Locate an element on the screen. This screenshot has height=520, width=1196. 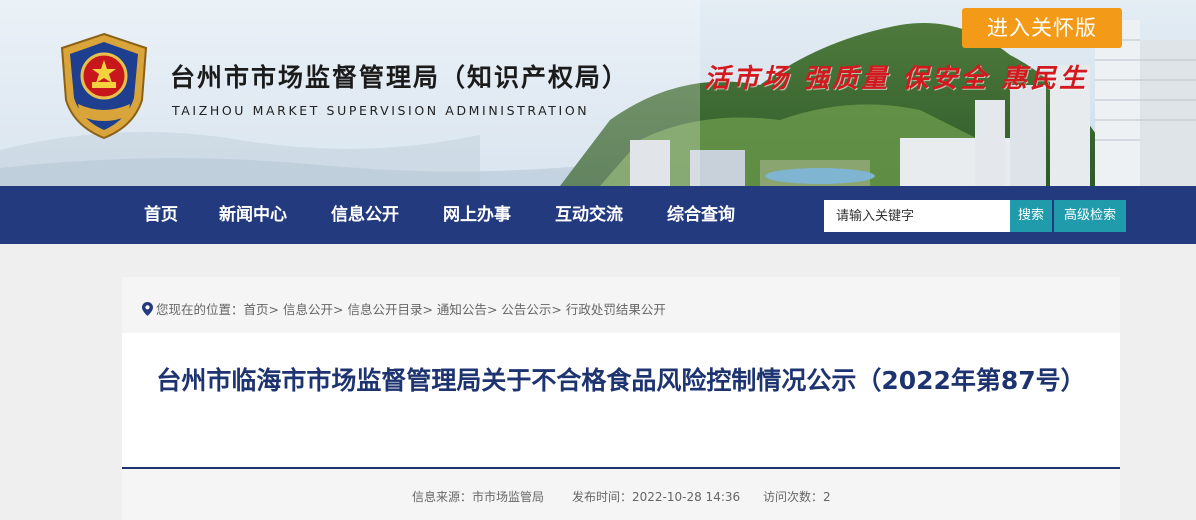
breadcrumb-info-disclosure: 信息公开 is located at coordinates (308, 309).